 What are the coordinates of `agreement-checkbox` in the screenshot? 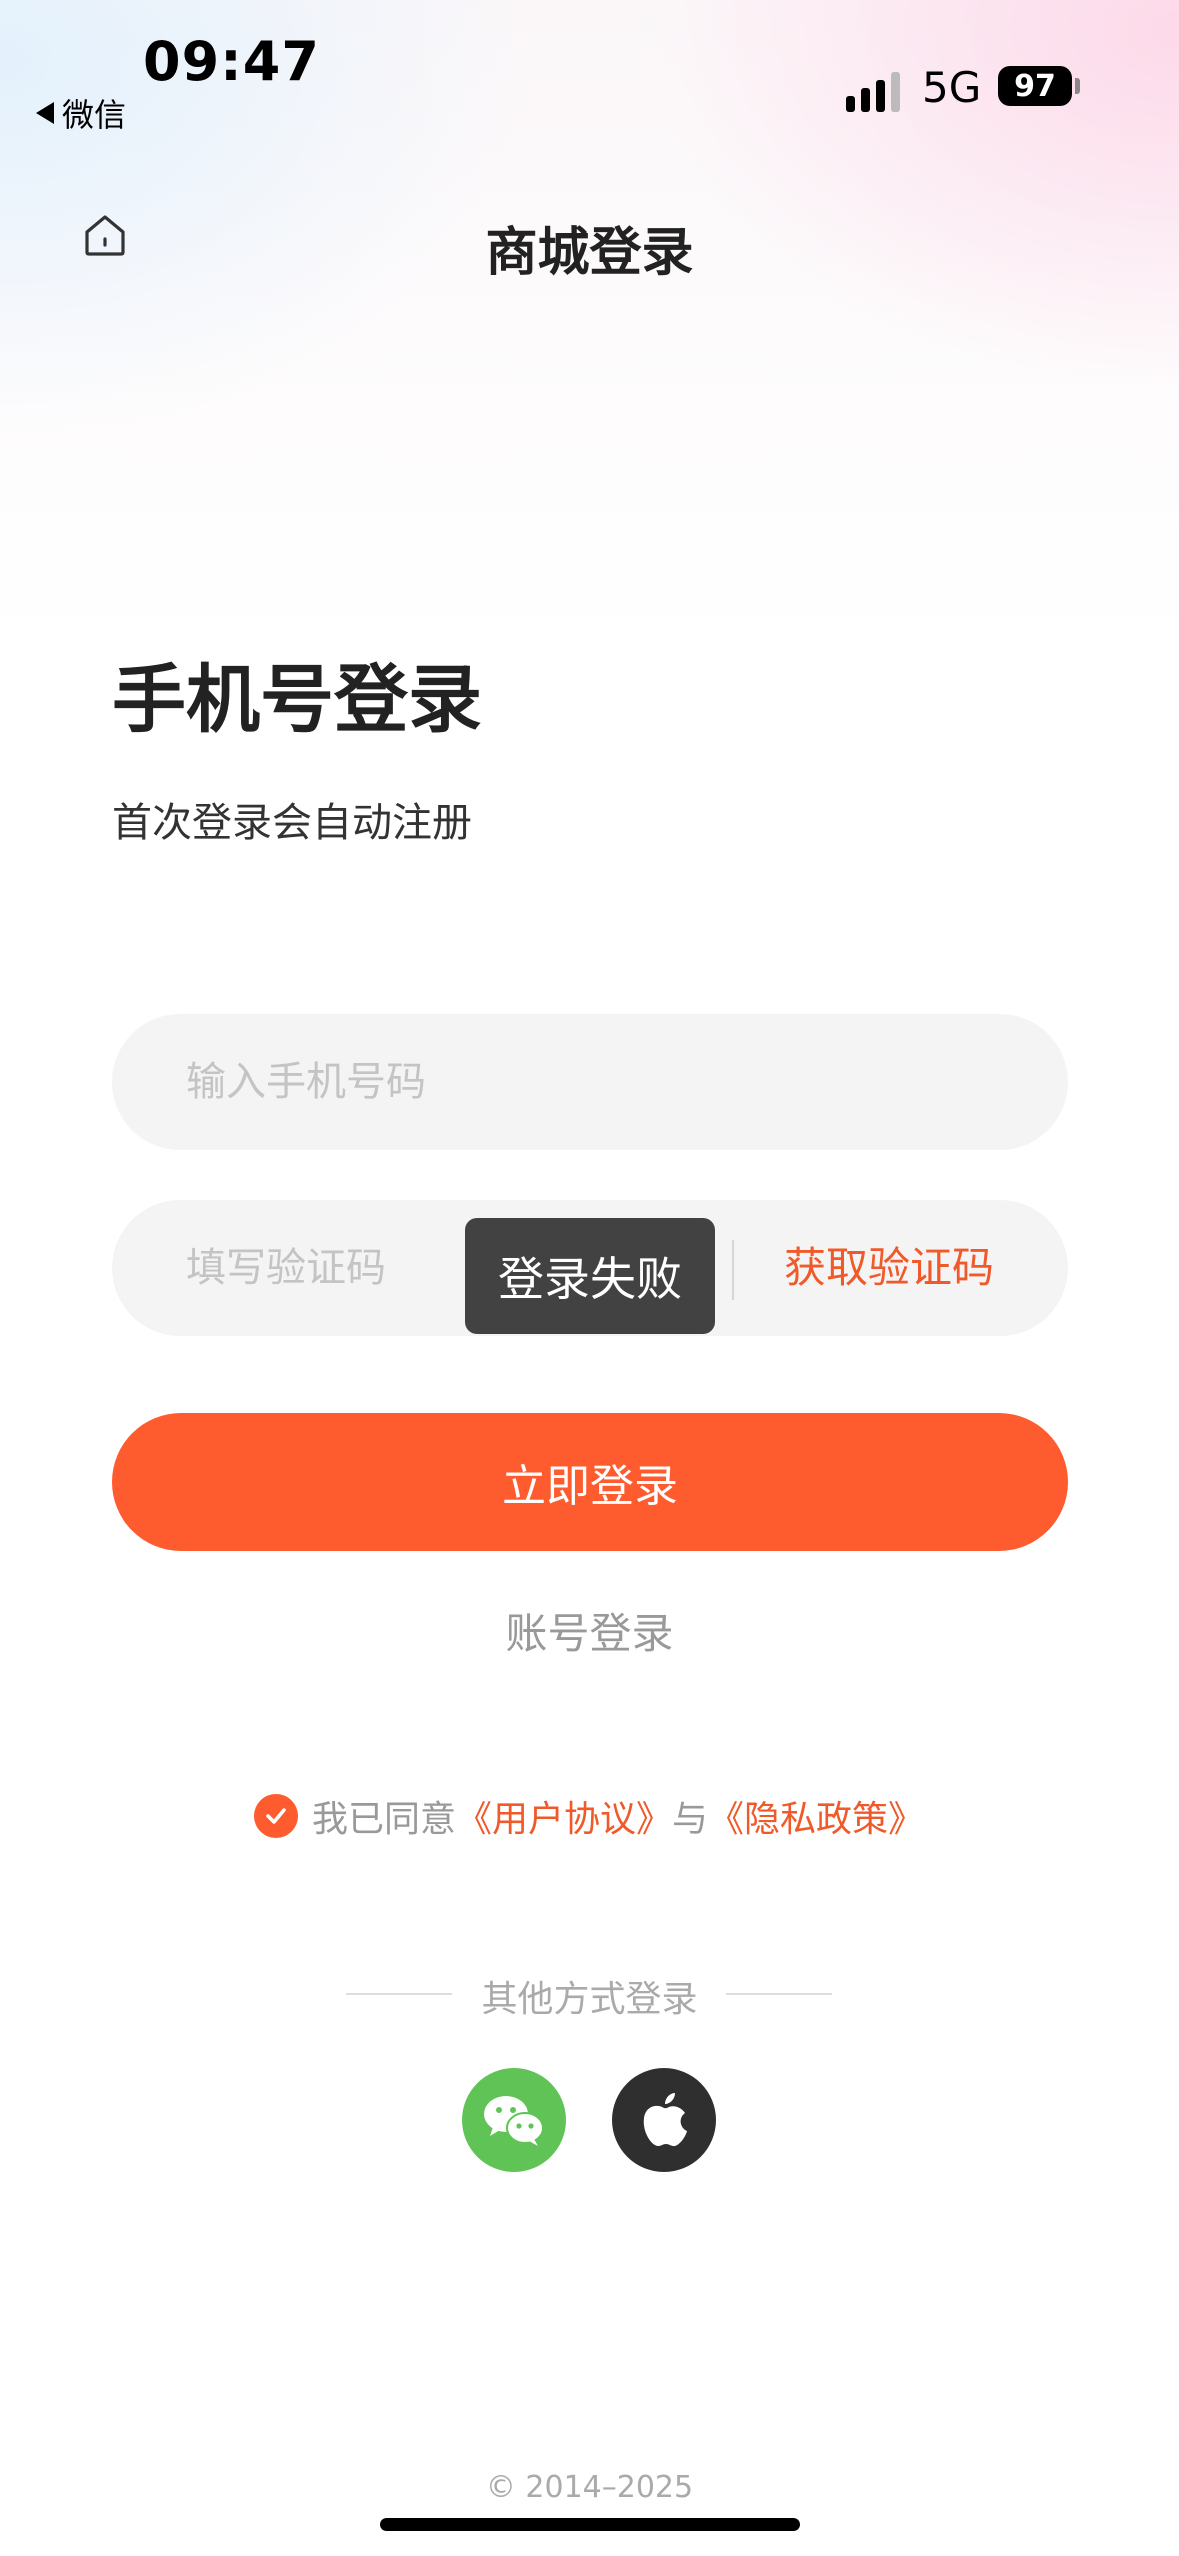 It's located at (276, 1816).